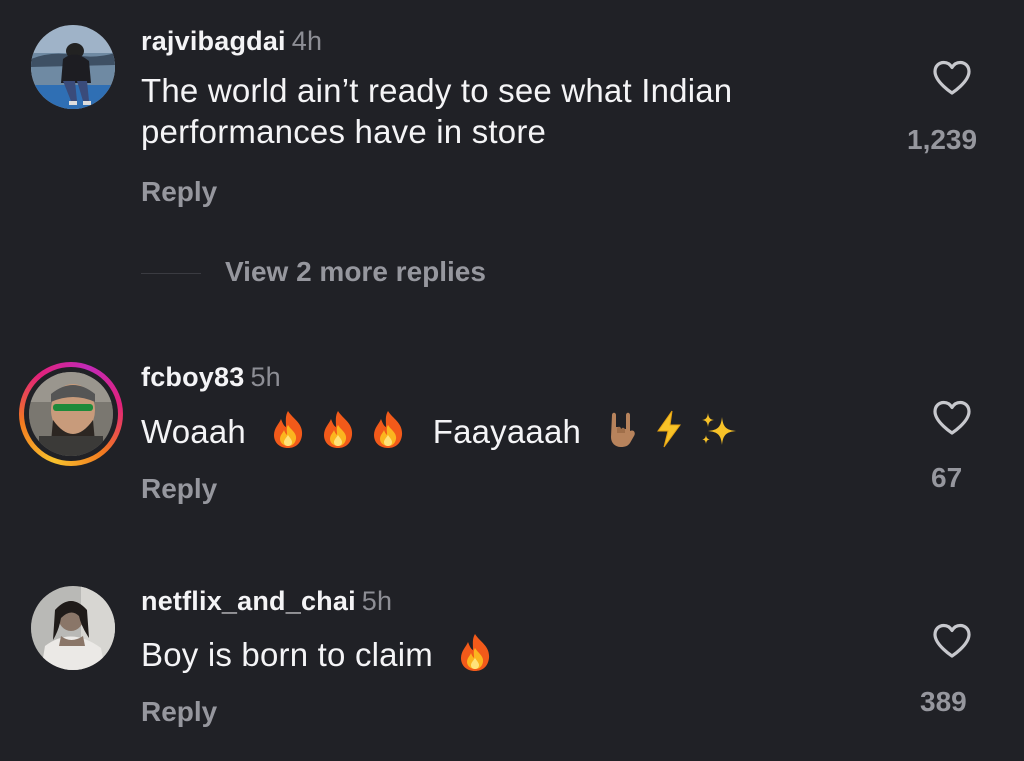 This screenshot has height=761, width=1024. What do you see at coordinates (248, 601) in the screenshot?
I see `username: netflix_and_chai` at bounding box center [248, 601].